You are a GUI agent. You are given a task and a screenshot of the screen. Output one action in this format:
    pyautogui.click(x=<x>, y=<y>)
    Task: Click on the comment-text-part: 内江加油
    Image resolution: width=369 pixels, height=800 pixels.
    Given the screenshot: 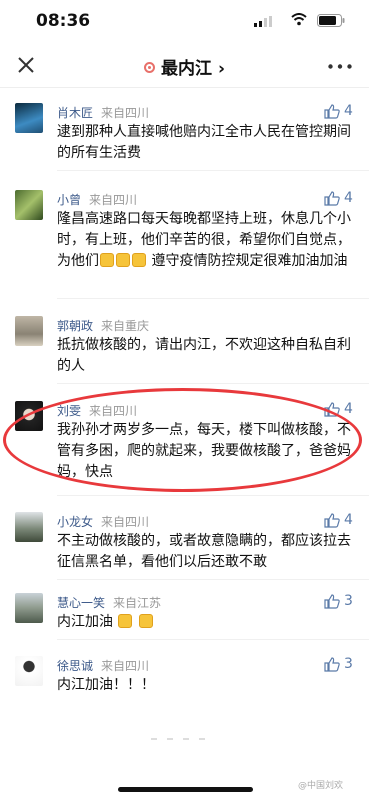 What is the action you would take?
    pyautogui.click(x=85, y=622)
    